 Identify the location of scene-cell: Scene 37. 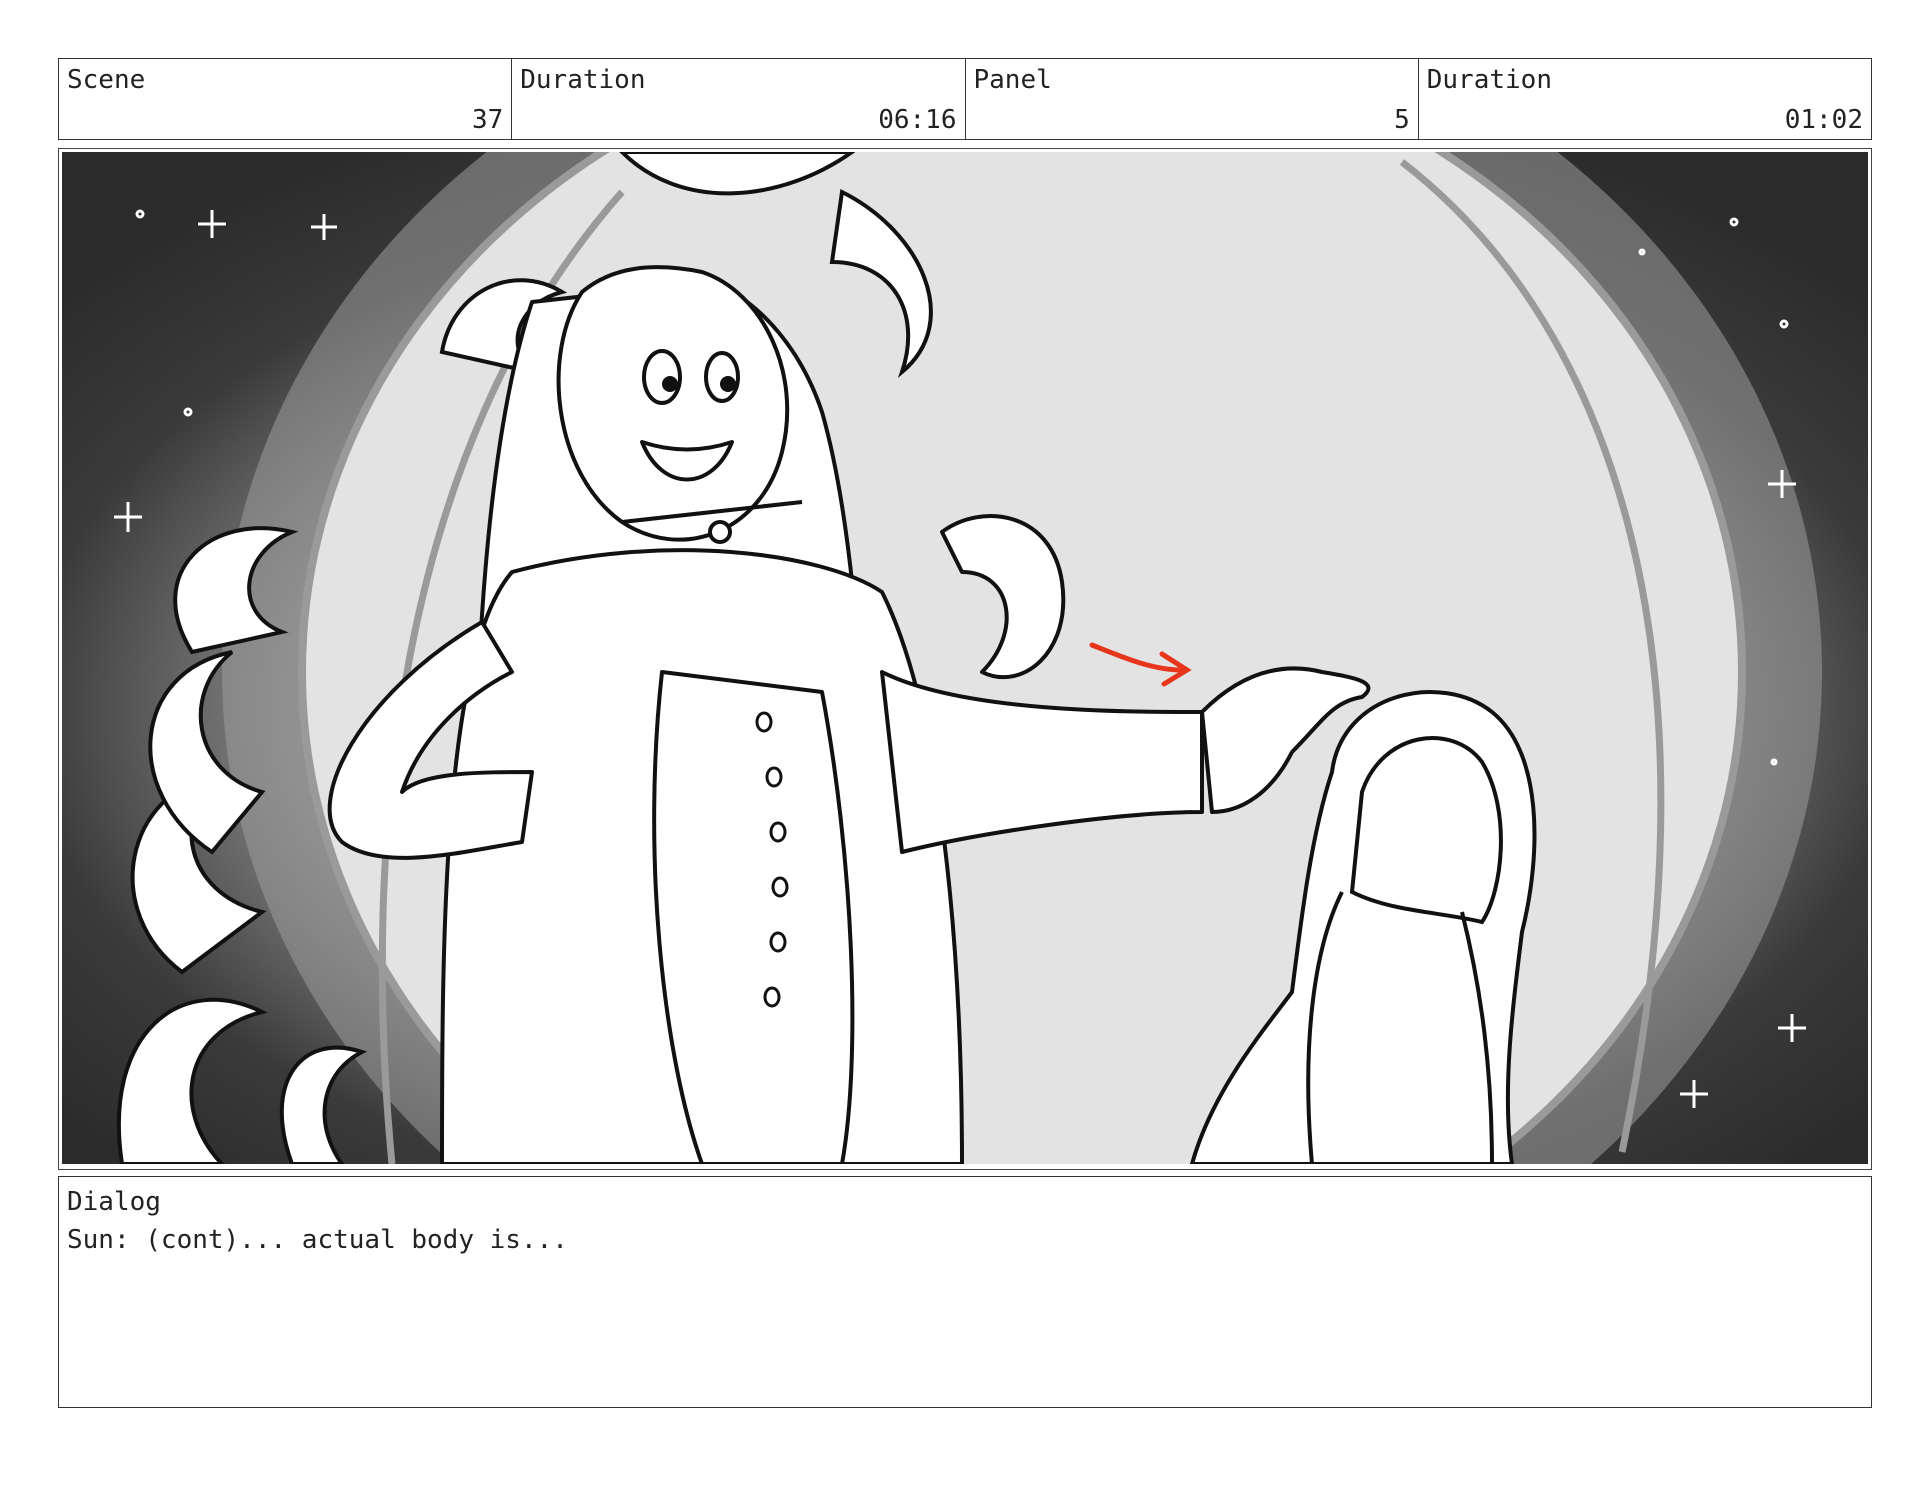
(286, 99).